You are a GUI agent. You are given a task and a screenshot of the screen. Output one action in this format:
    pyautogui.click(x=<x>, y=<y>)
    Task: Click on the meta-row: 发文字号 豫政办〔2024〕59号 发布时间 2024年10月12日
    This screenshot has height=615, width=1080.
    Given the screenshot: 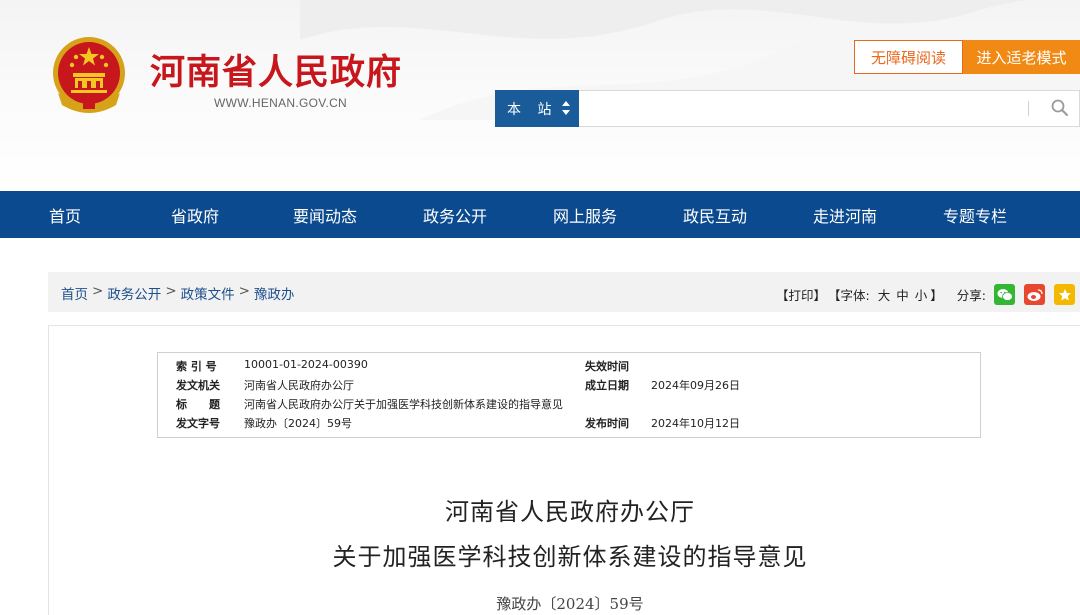 What is the action you would take?
    pyautogui.click(x=569, y=424)
    